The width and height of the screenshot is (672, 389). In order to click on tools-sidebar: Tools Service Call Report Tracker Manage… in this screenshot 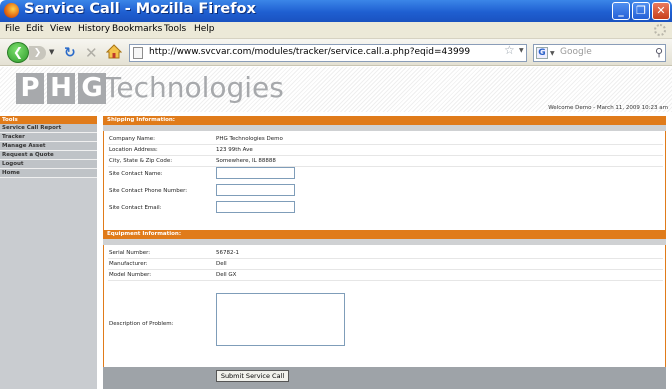, I will do `click(48, 252)`.